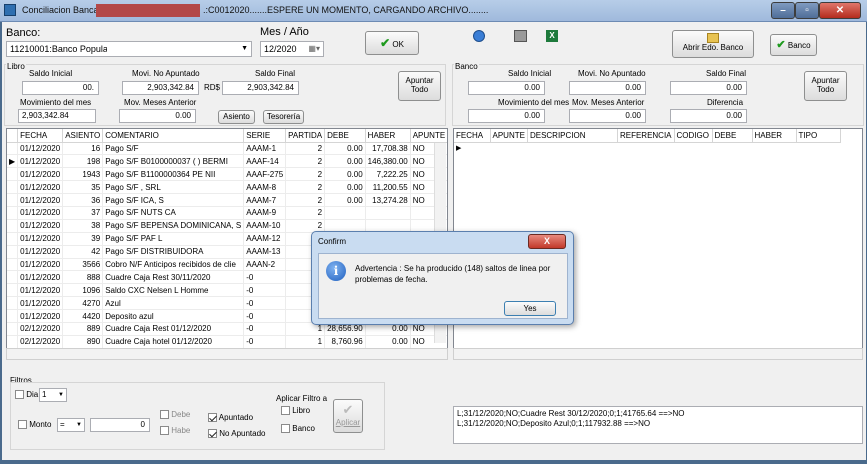  Describe the element at coordinates (227, 354) in the screenshot. I see `libro-horizontal-scrollbar` at that location.